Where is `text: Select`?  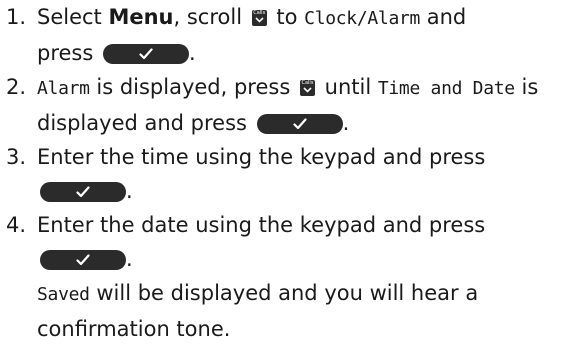
text: Select is located at coordinates (73, 17).